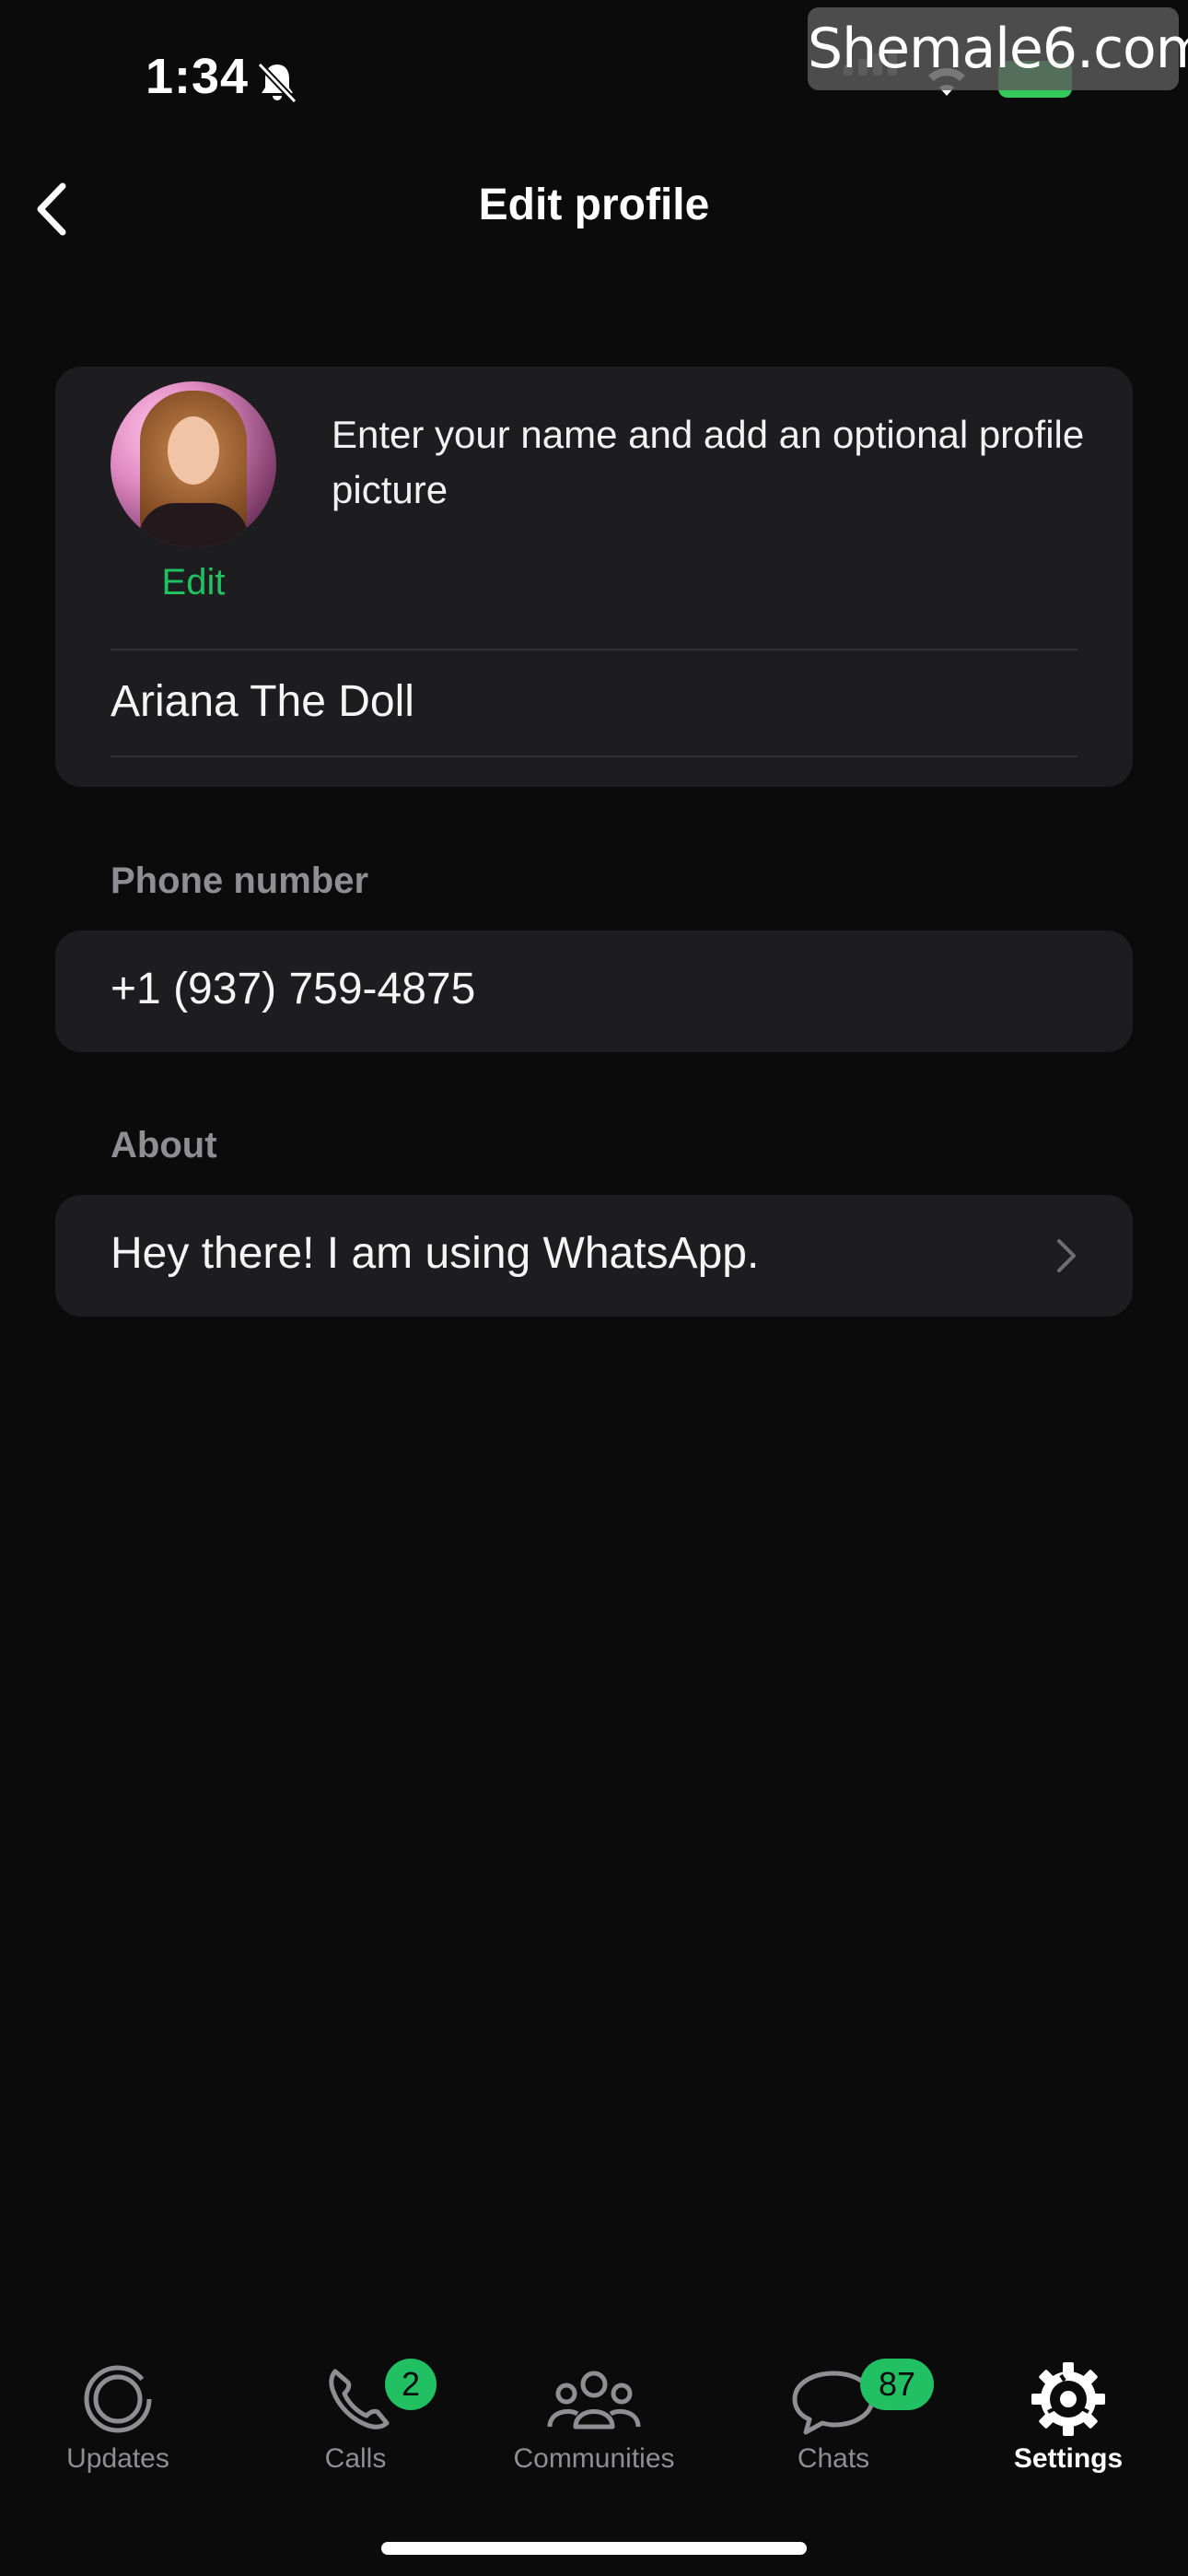 This screenshot has width=1188, height=2576. Describe the element at coordinates (193, 464) in the screenshot. I see `avatar` at that location.